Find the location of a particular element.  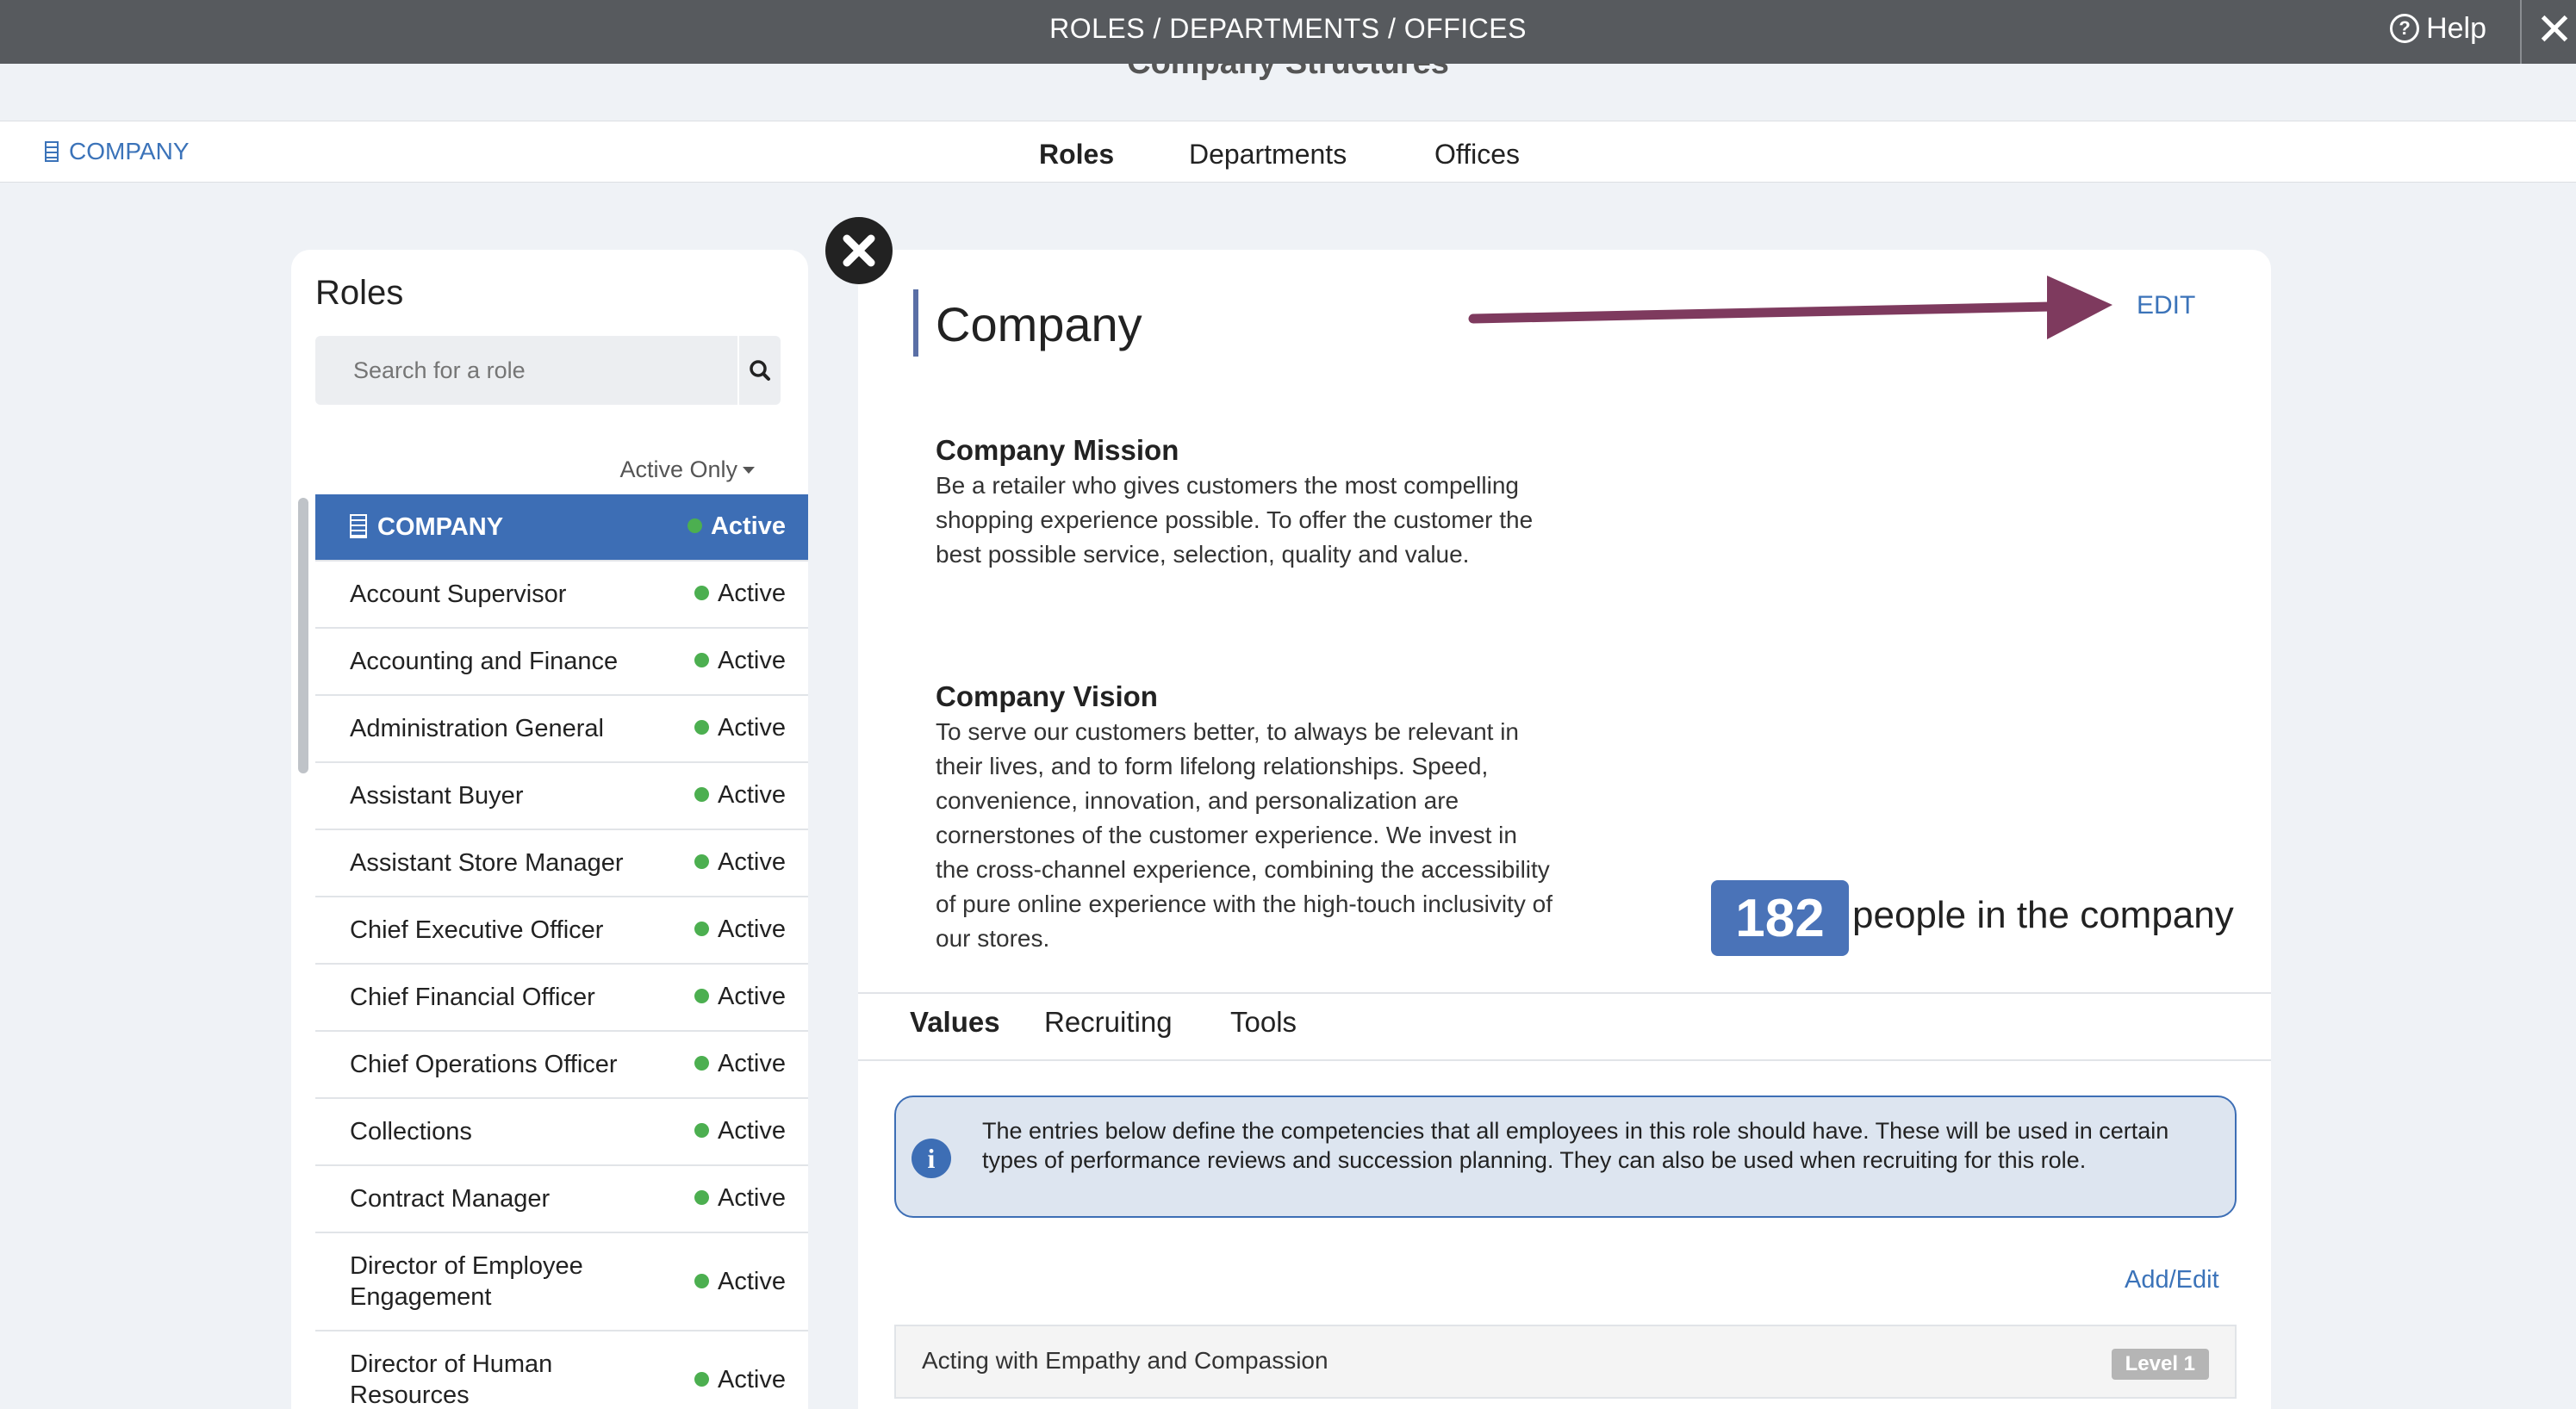

window-title: ROLES / DEPARTMENTS / OFFICES is located at coordinates (1288, 29).